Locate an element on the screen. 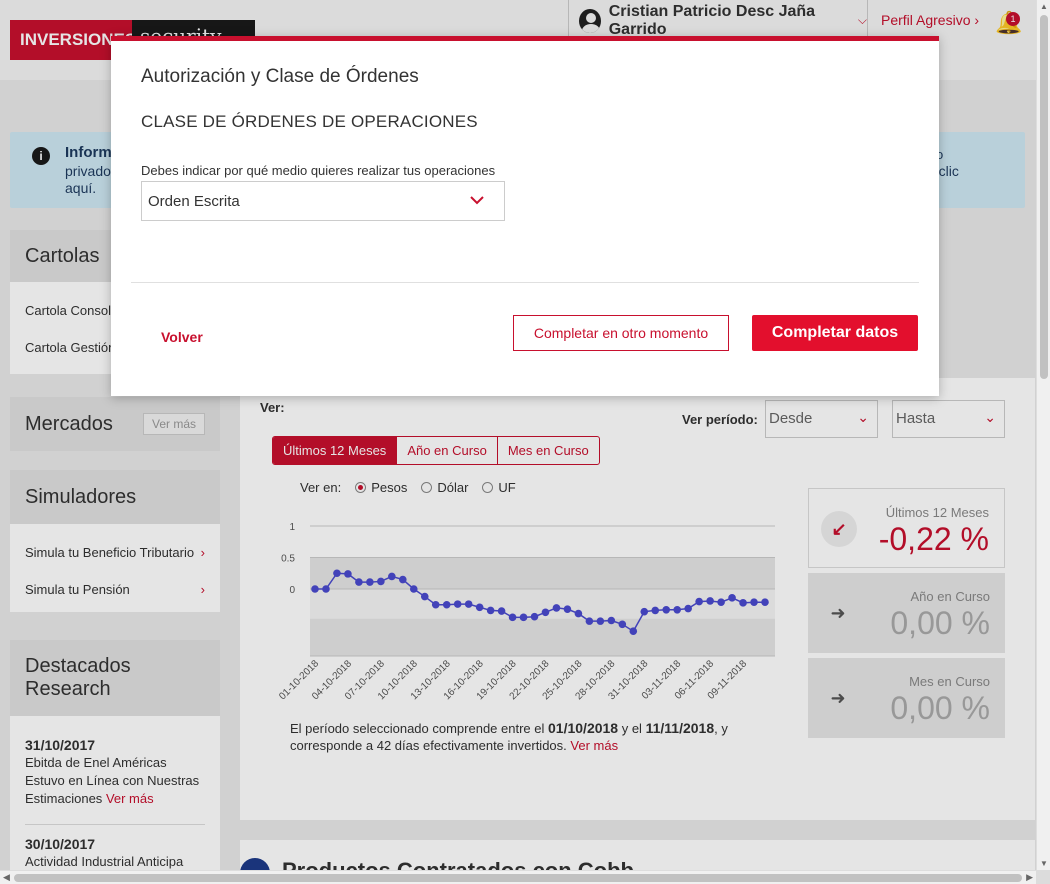 The height and width of the screenshot is (884, 1050). order-medium-select: Orden Escrita is located at coordinates (323, 201).